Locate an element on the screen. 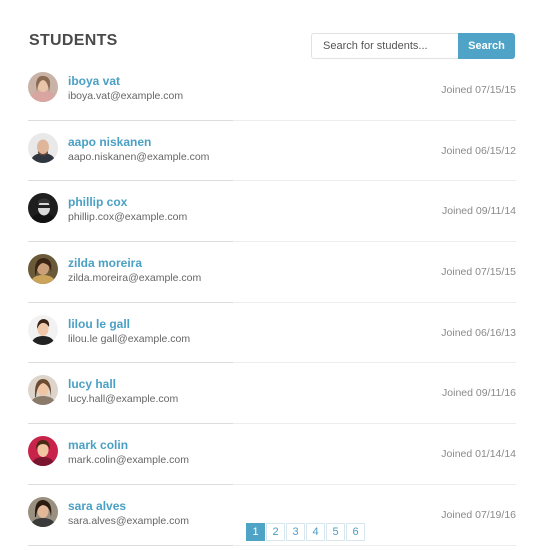 The image size is (550, 550). page-button-4: 4 is located at coordinates (315, 532).